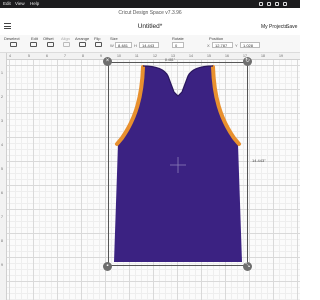  I want to click on rotate-group: Rotate 0, so click(183, 43).